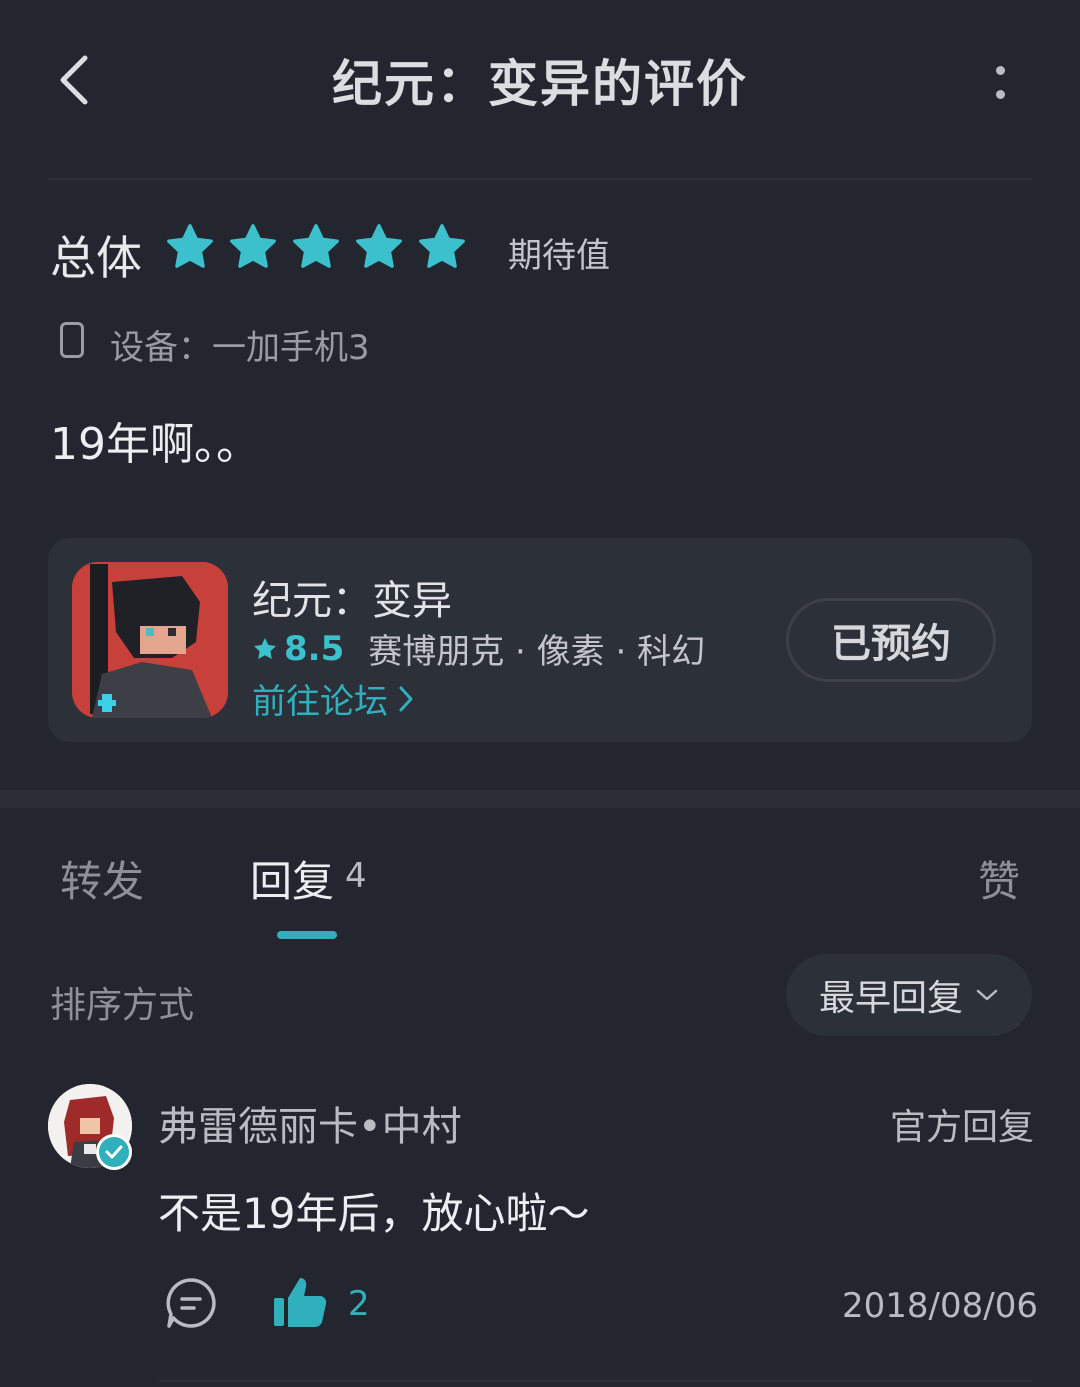  I want to click on forum-link: 前往论坛, so click(333, 698).